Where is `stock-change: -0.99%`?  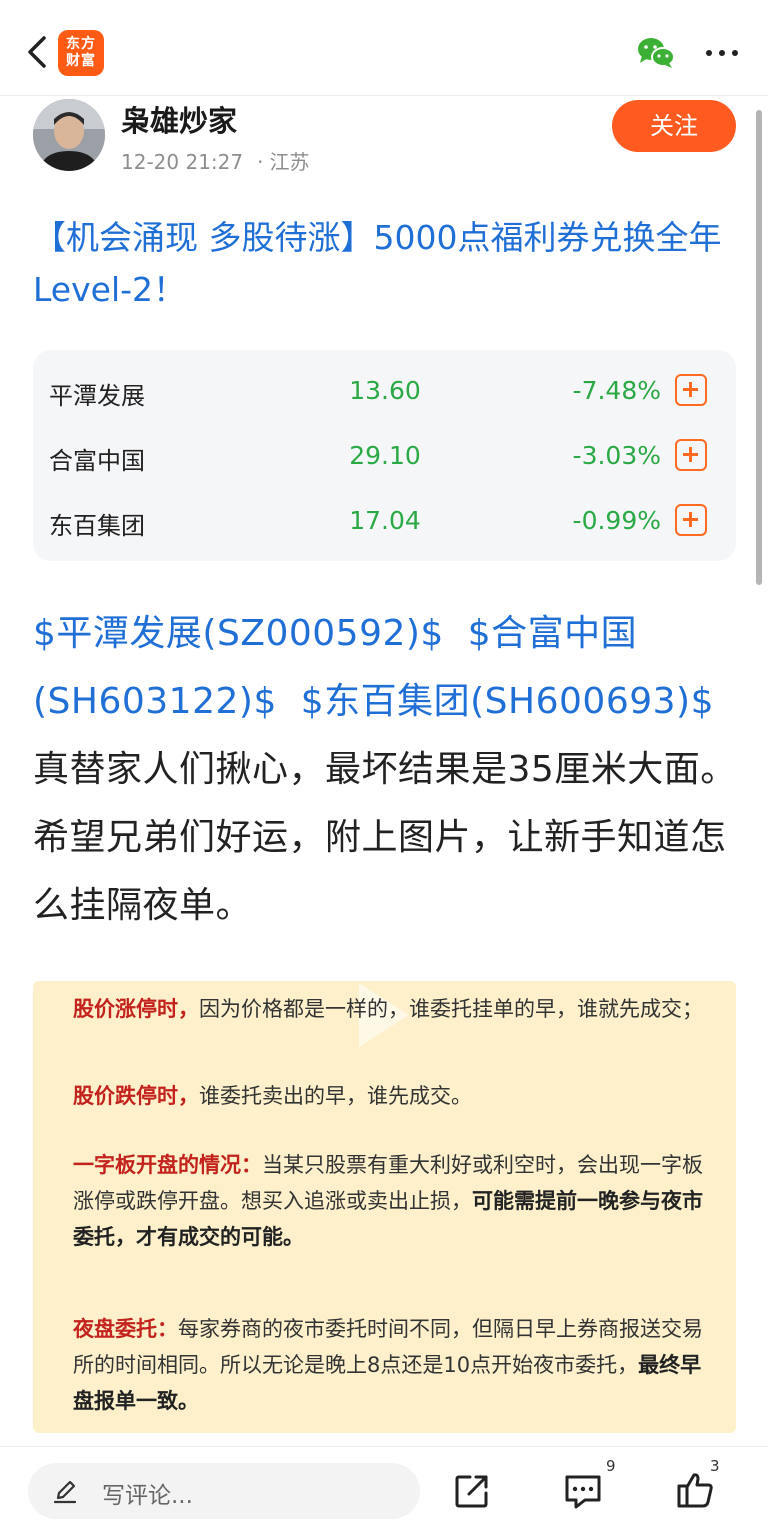
stock-change: -0.99% is located at coordinates (616, 520).